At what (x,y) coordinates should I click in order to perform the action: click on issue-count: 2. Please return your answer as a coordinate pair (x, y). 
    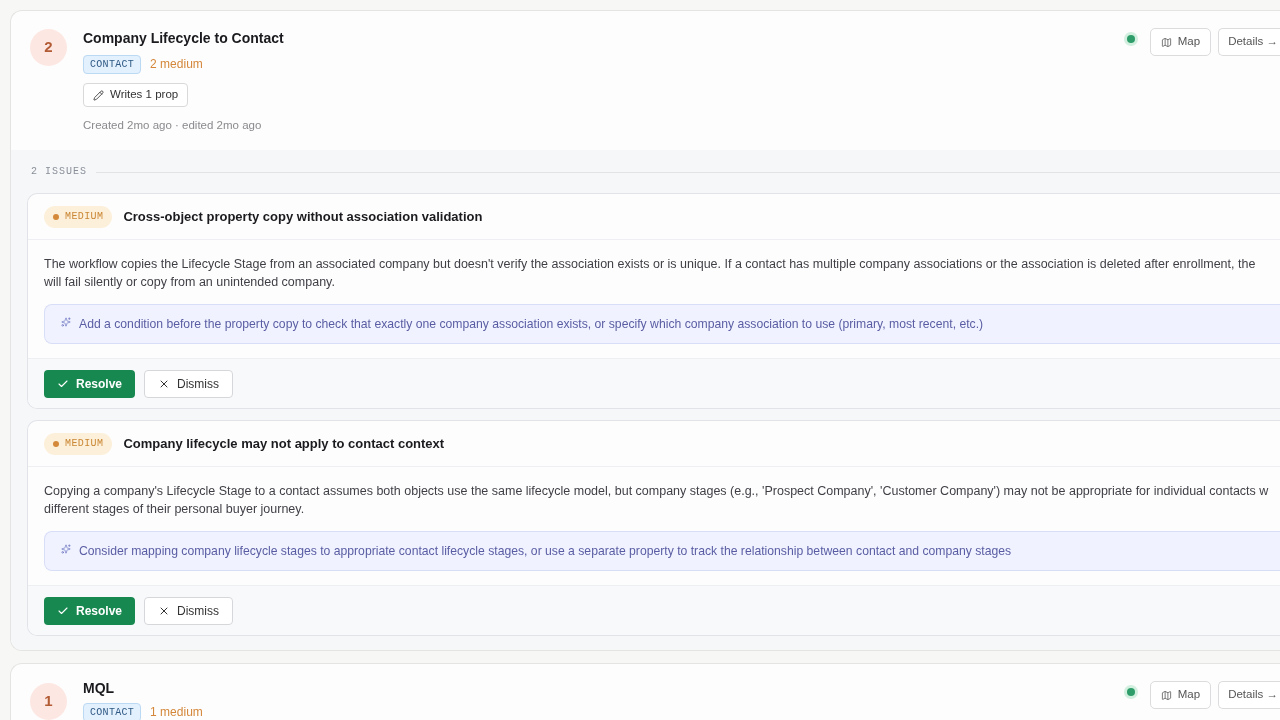
    Looking at the image, I should click on (48, 47).